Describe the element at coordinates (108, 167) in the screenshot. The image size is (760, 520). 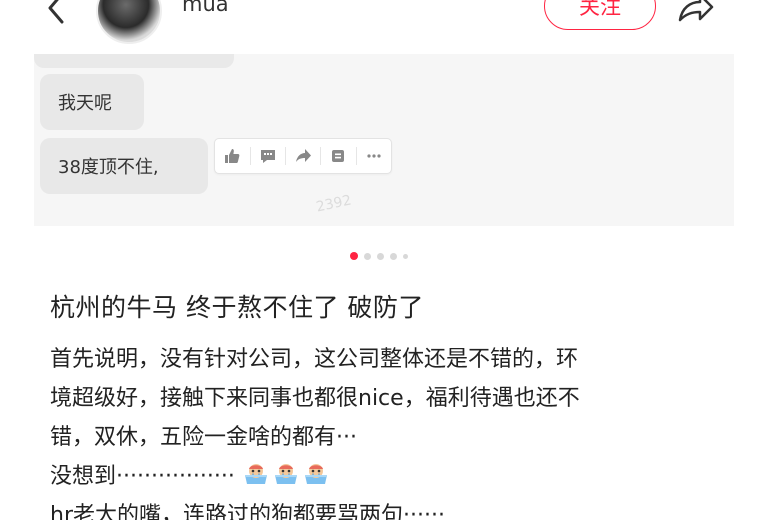
I see `chat-bubble-text: 38度顶不住,` at that location.